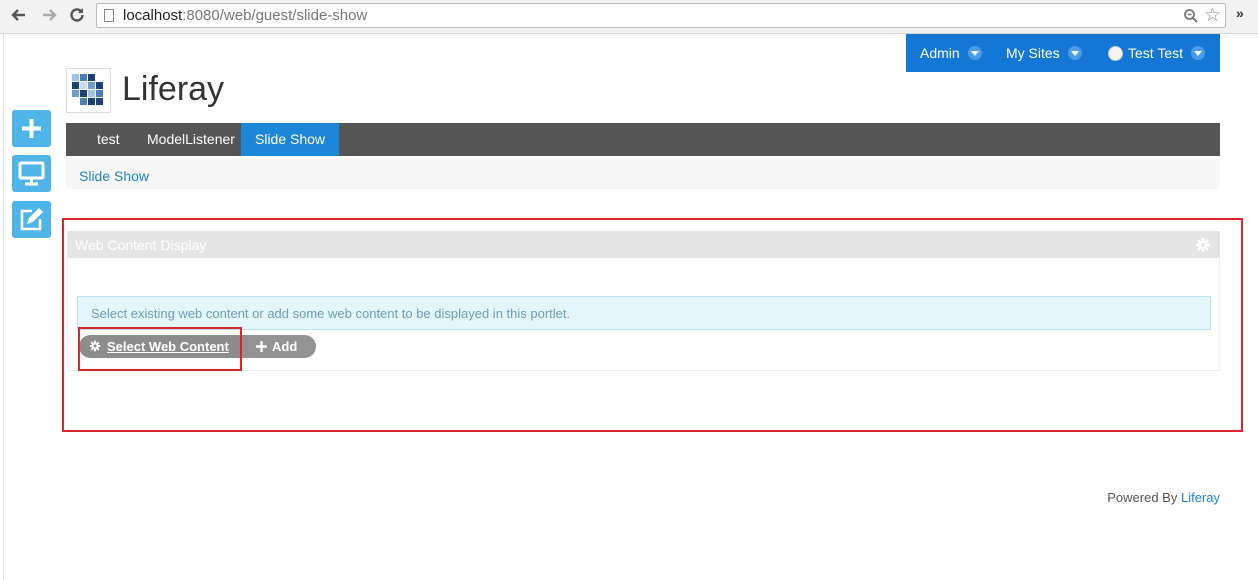 The width and height of the screenshot is (1258, 580). What do you see at coordinates (1142, 497) in the screenshot?
I see `powered-by-text: Powered By` at bounding box center [1142, 497].